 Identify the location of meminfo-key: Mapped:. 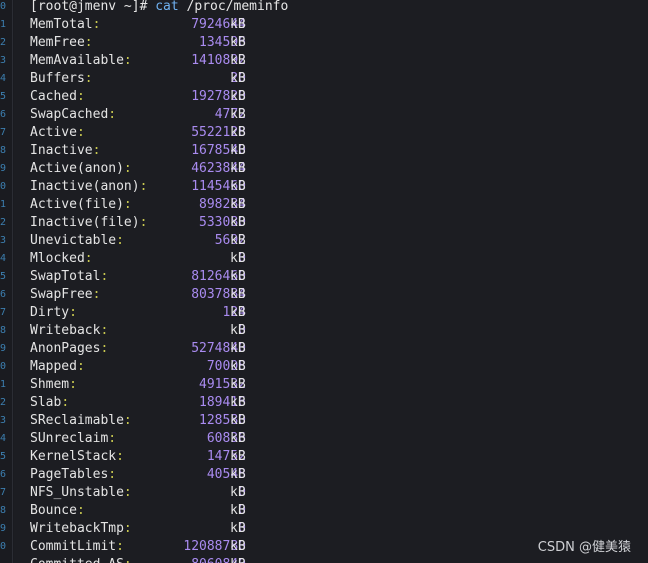
(57, 367).